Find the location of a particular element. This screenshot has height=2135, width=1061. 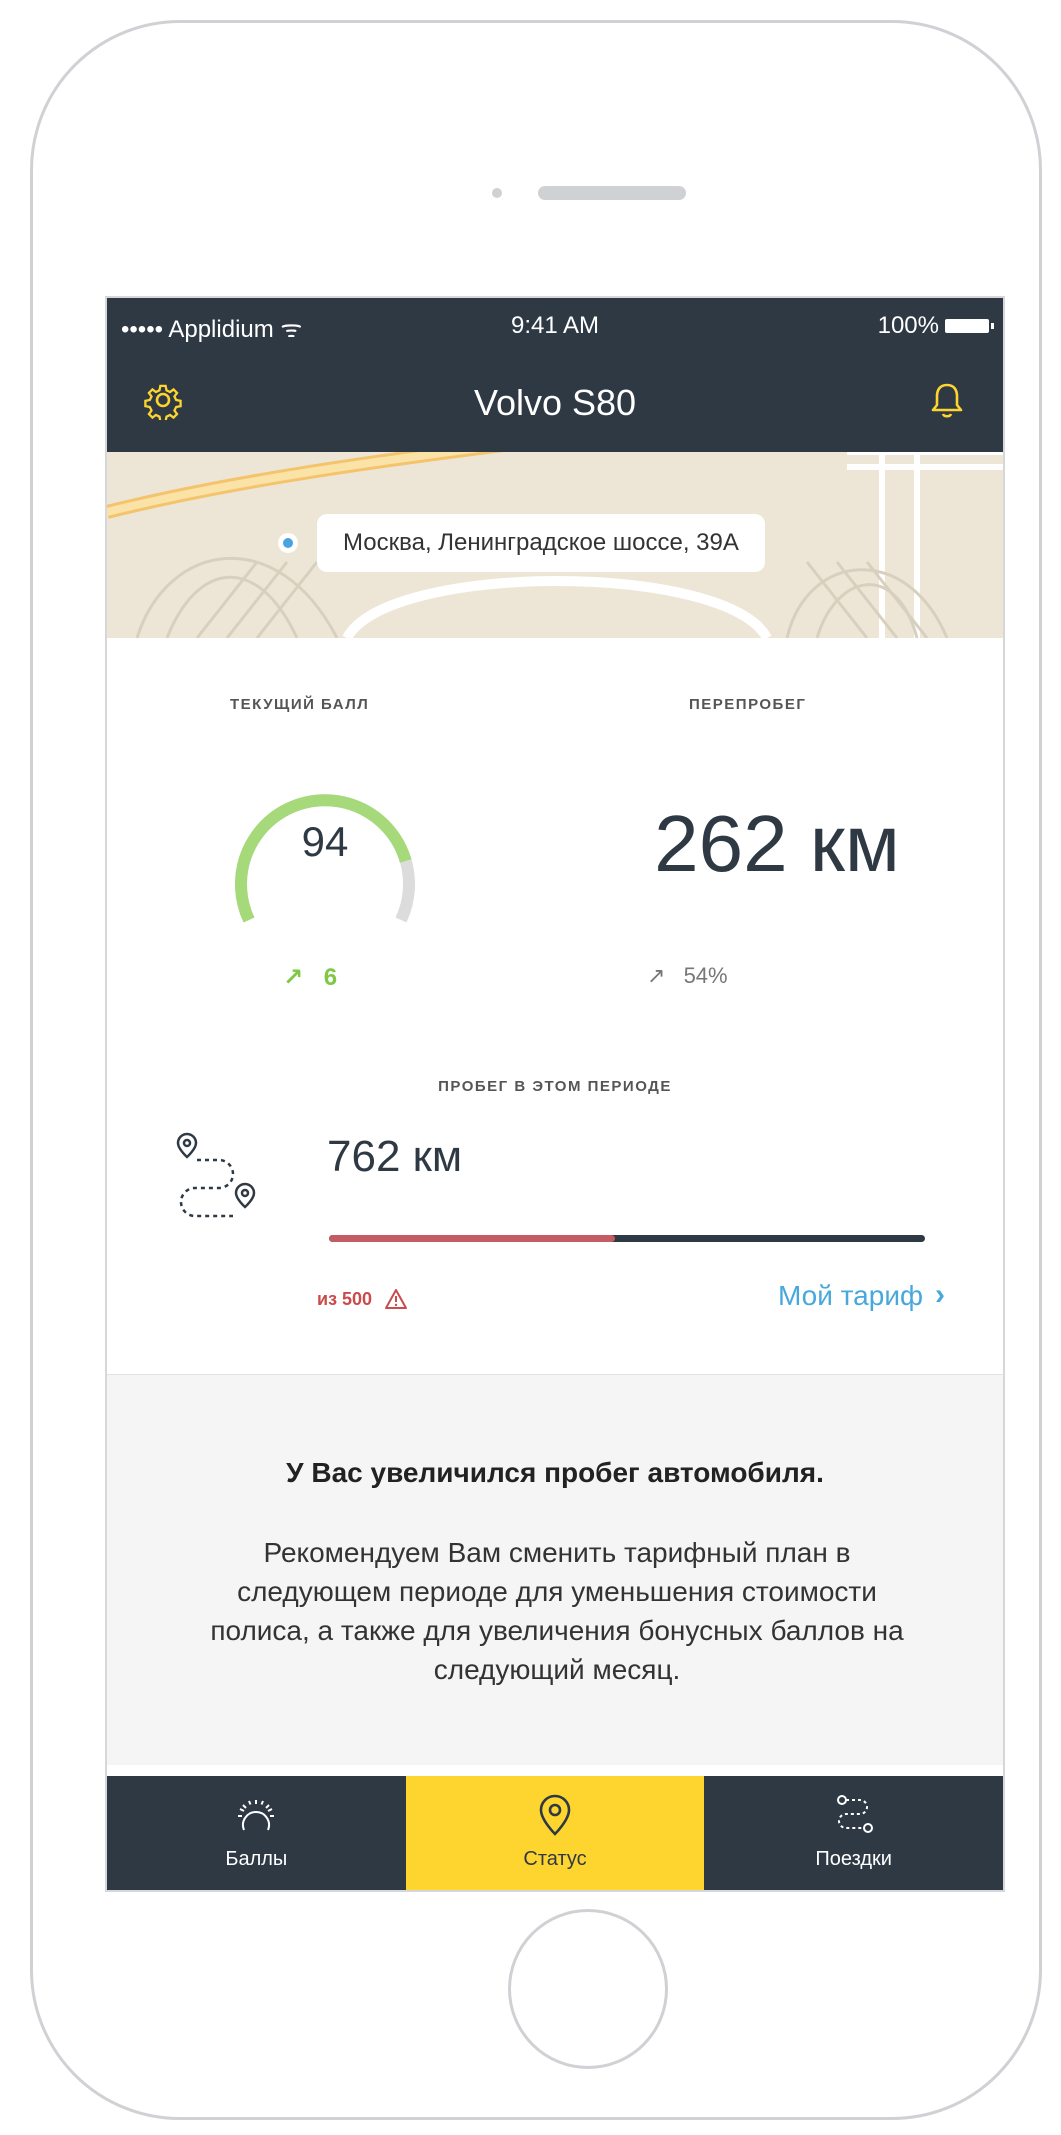

tab-trips: Поездки is located at coordinates (853, 1833).